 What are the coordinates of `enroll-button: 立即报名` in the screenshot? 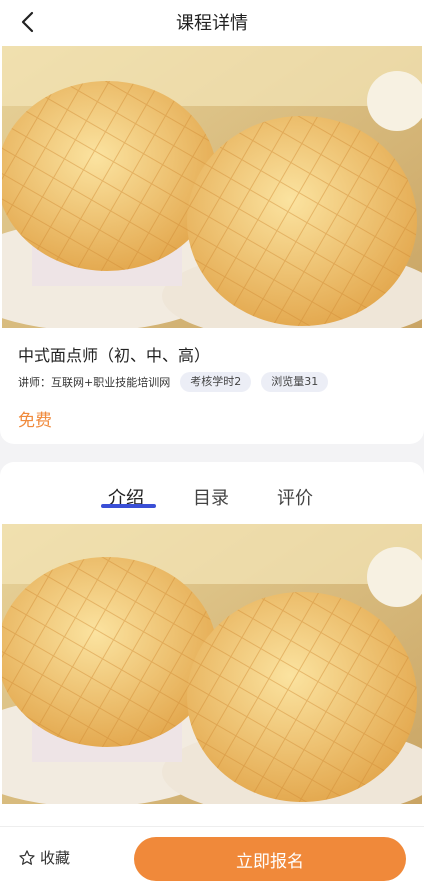 It's located at (270, 859).